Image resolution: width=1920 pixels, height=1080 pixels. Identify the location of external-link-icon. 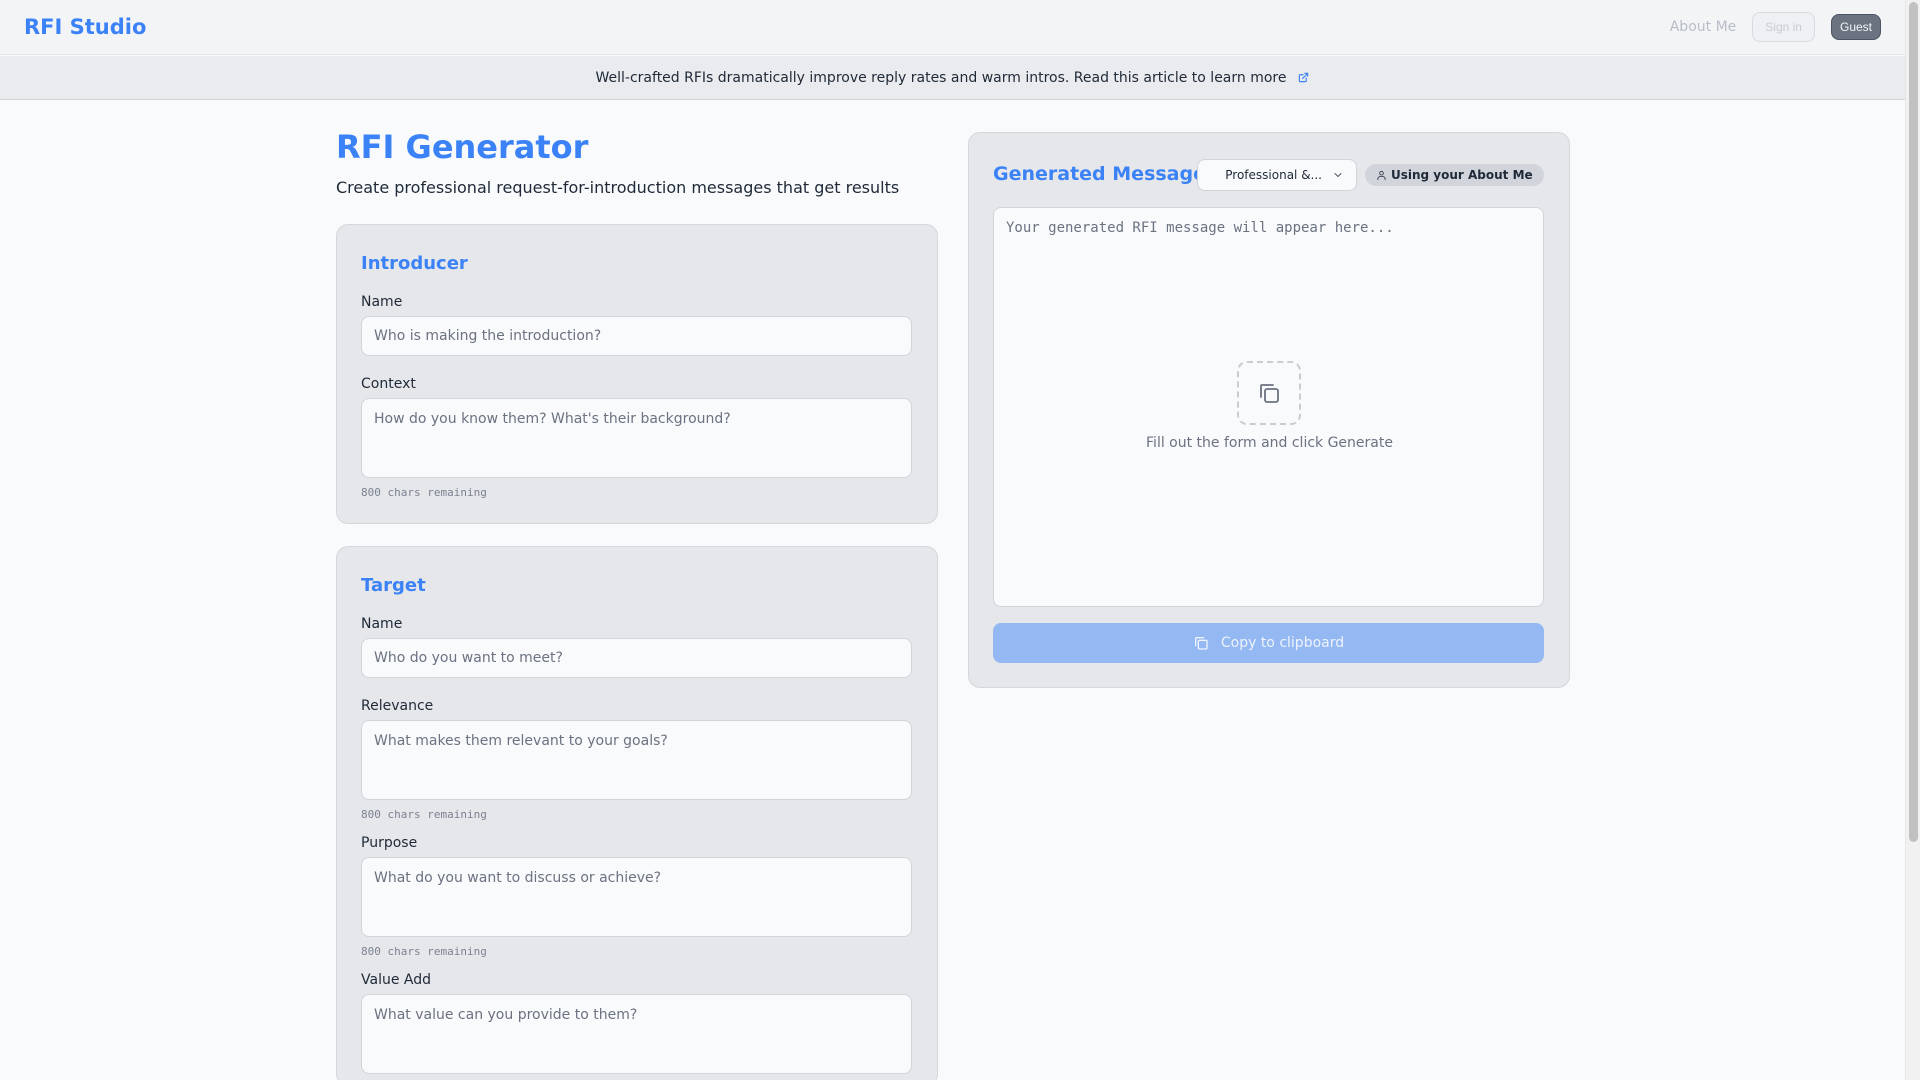
(1303, 77).